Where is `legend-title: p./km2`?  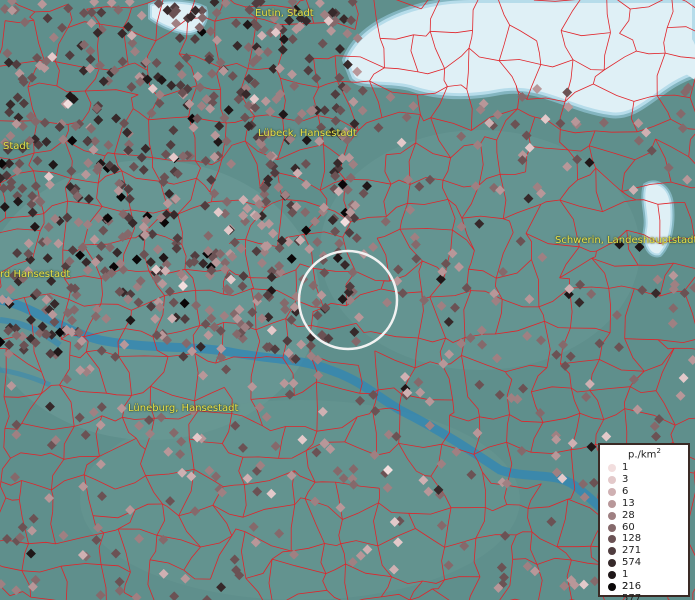 legend-title: p./km2 is located at coordinates (644, 454).